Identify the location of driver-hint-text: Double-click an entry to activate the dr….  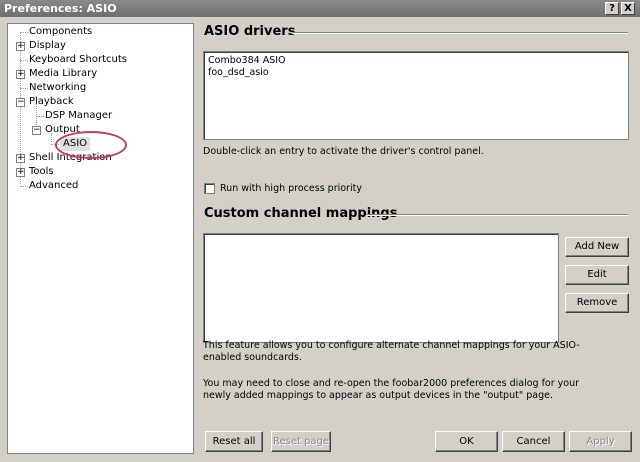
(343, 151).